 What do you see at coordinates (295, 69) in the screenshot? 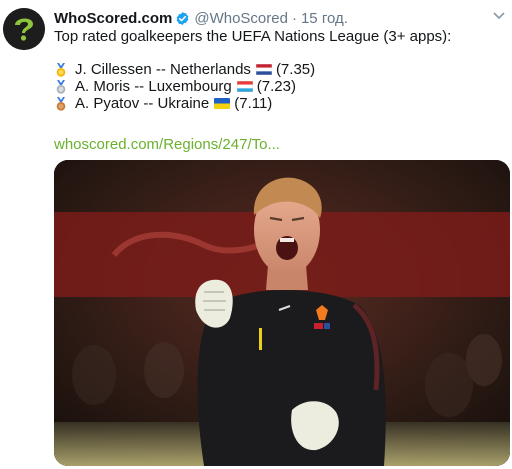
I see `player-rating: (7.35)` at bounding box center [295, 69].